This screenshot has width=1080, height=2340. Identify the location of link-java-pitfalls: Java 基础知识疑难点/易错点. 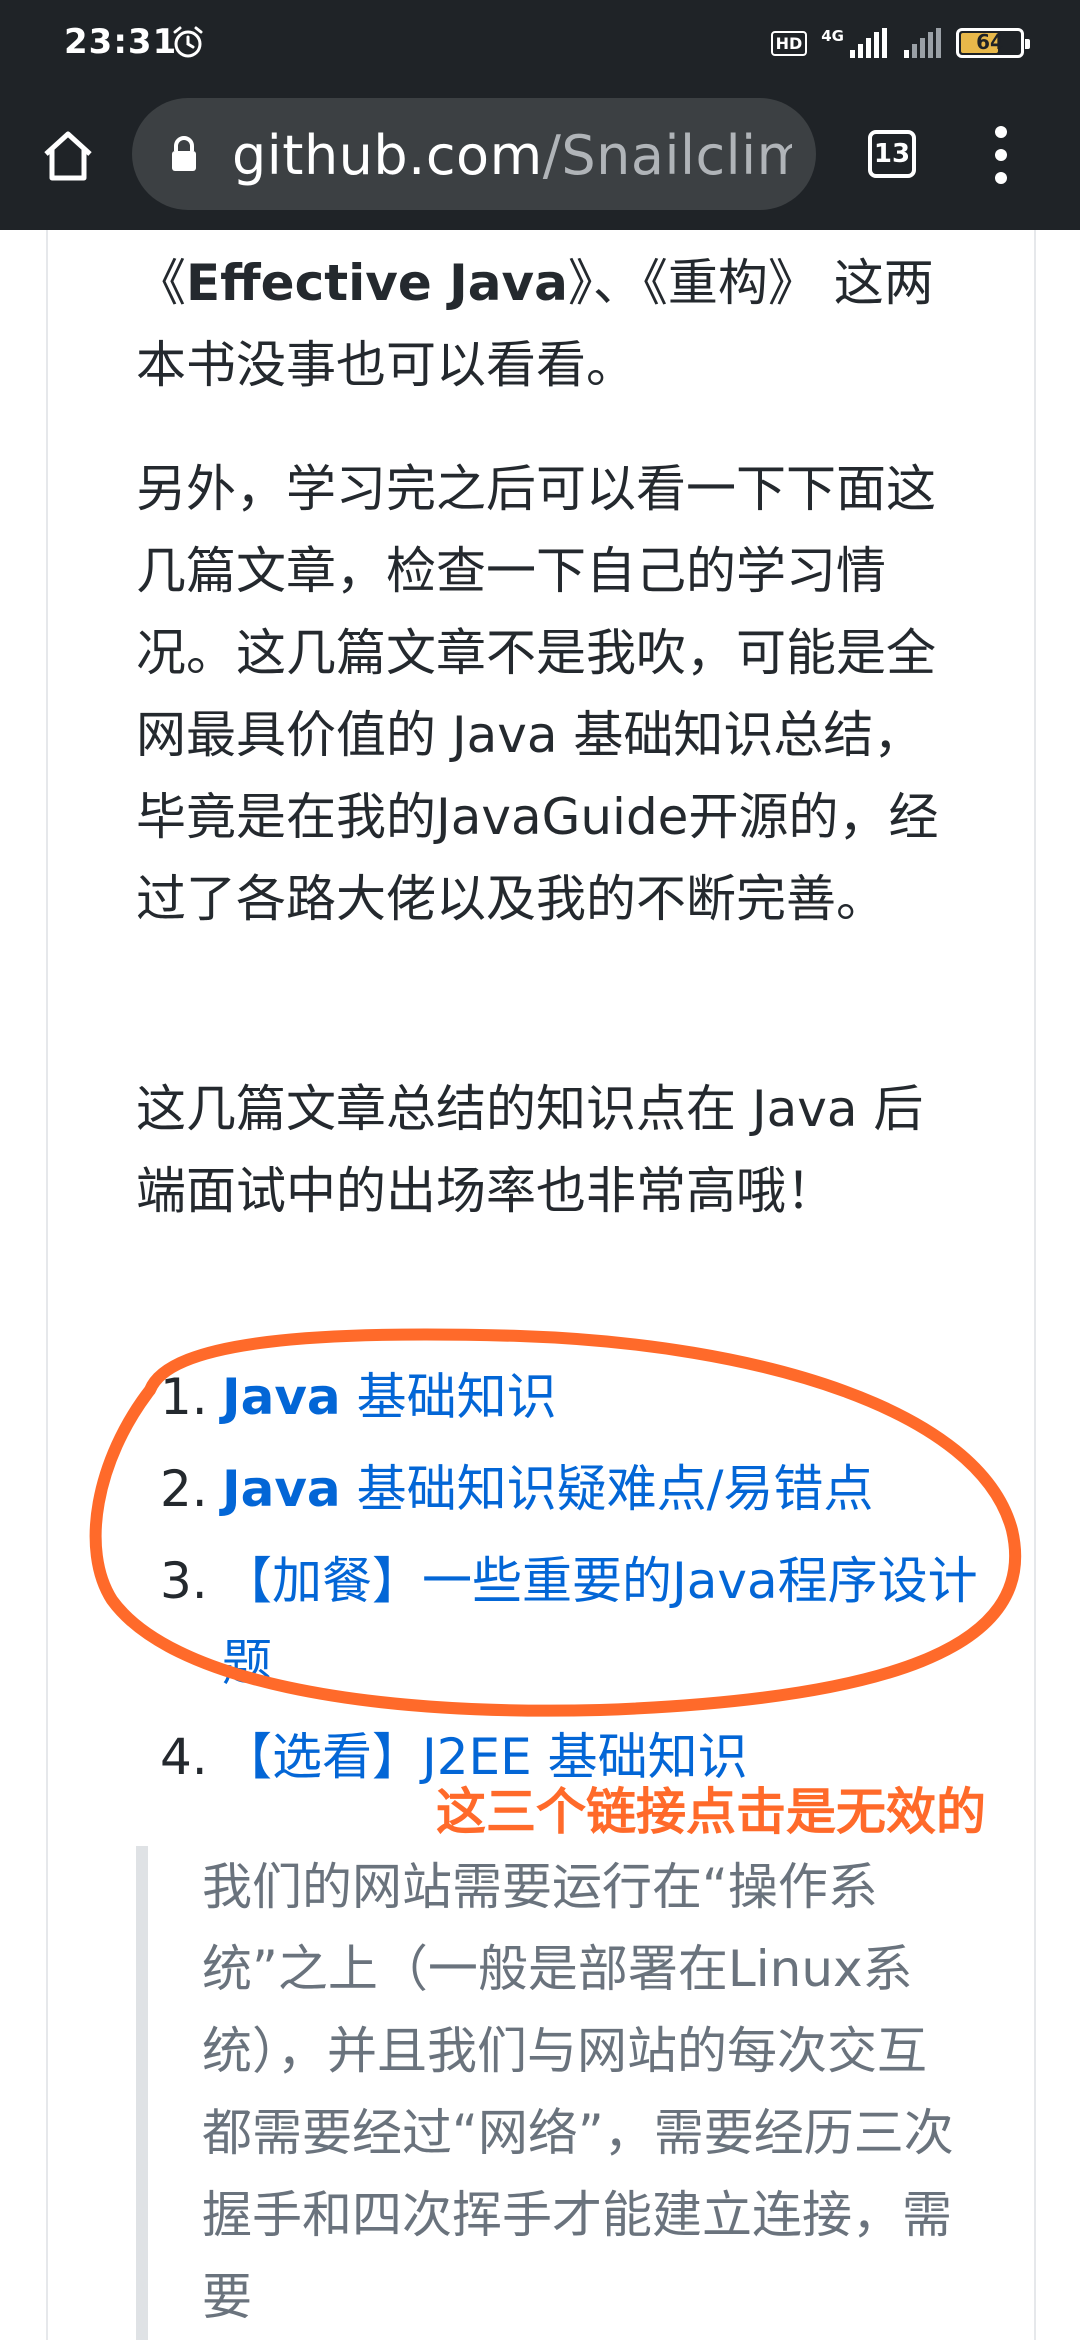
(602, 1489).